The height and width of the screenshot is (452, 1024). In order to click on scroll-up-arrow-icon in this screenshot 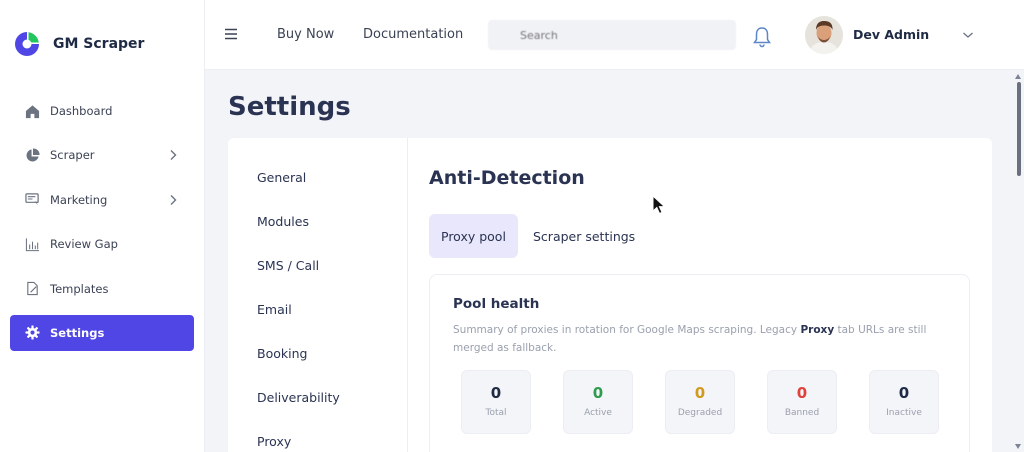, I will do `click(1018, 76)`.